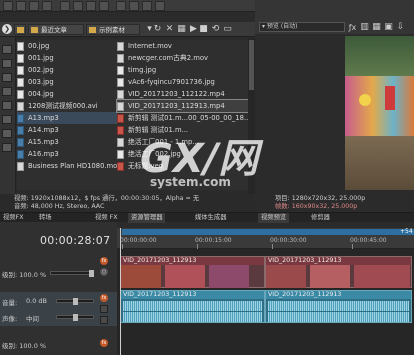  What do you see at coordinates (400, 27) in the screenshot?
I see `save-snapshot-icon: ⇩` at bounding box center [400, 27].